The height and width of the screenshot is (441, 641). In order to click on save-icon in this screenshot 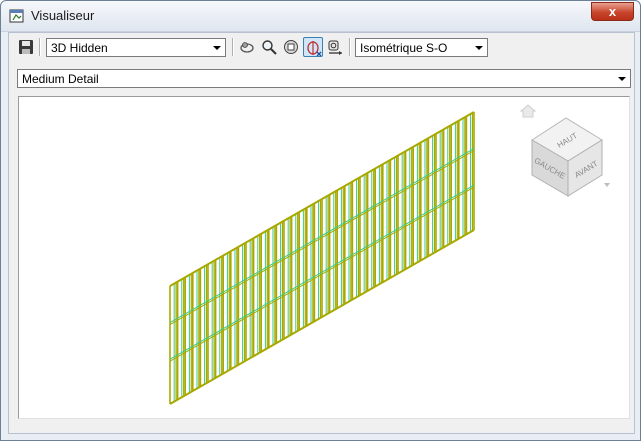, I will do `click(26, 47)`.